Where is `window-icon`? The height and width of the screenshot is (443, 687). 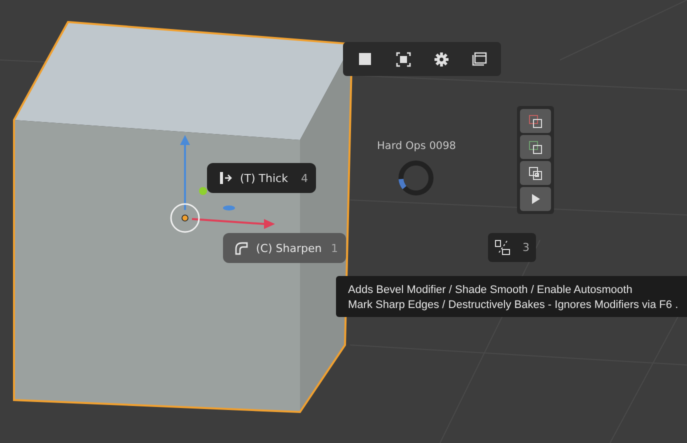 window-icon is located at coordinates (479, 59).